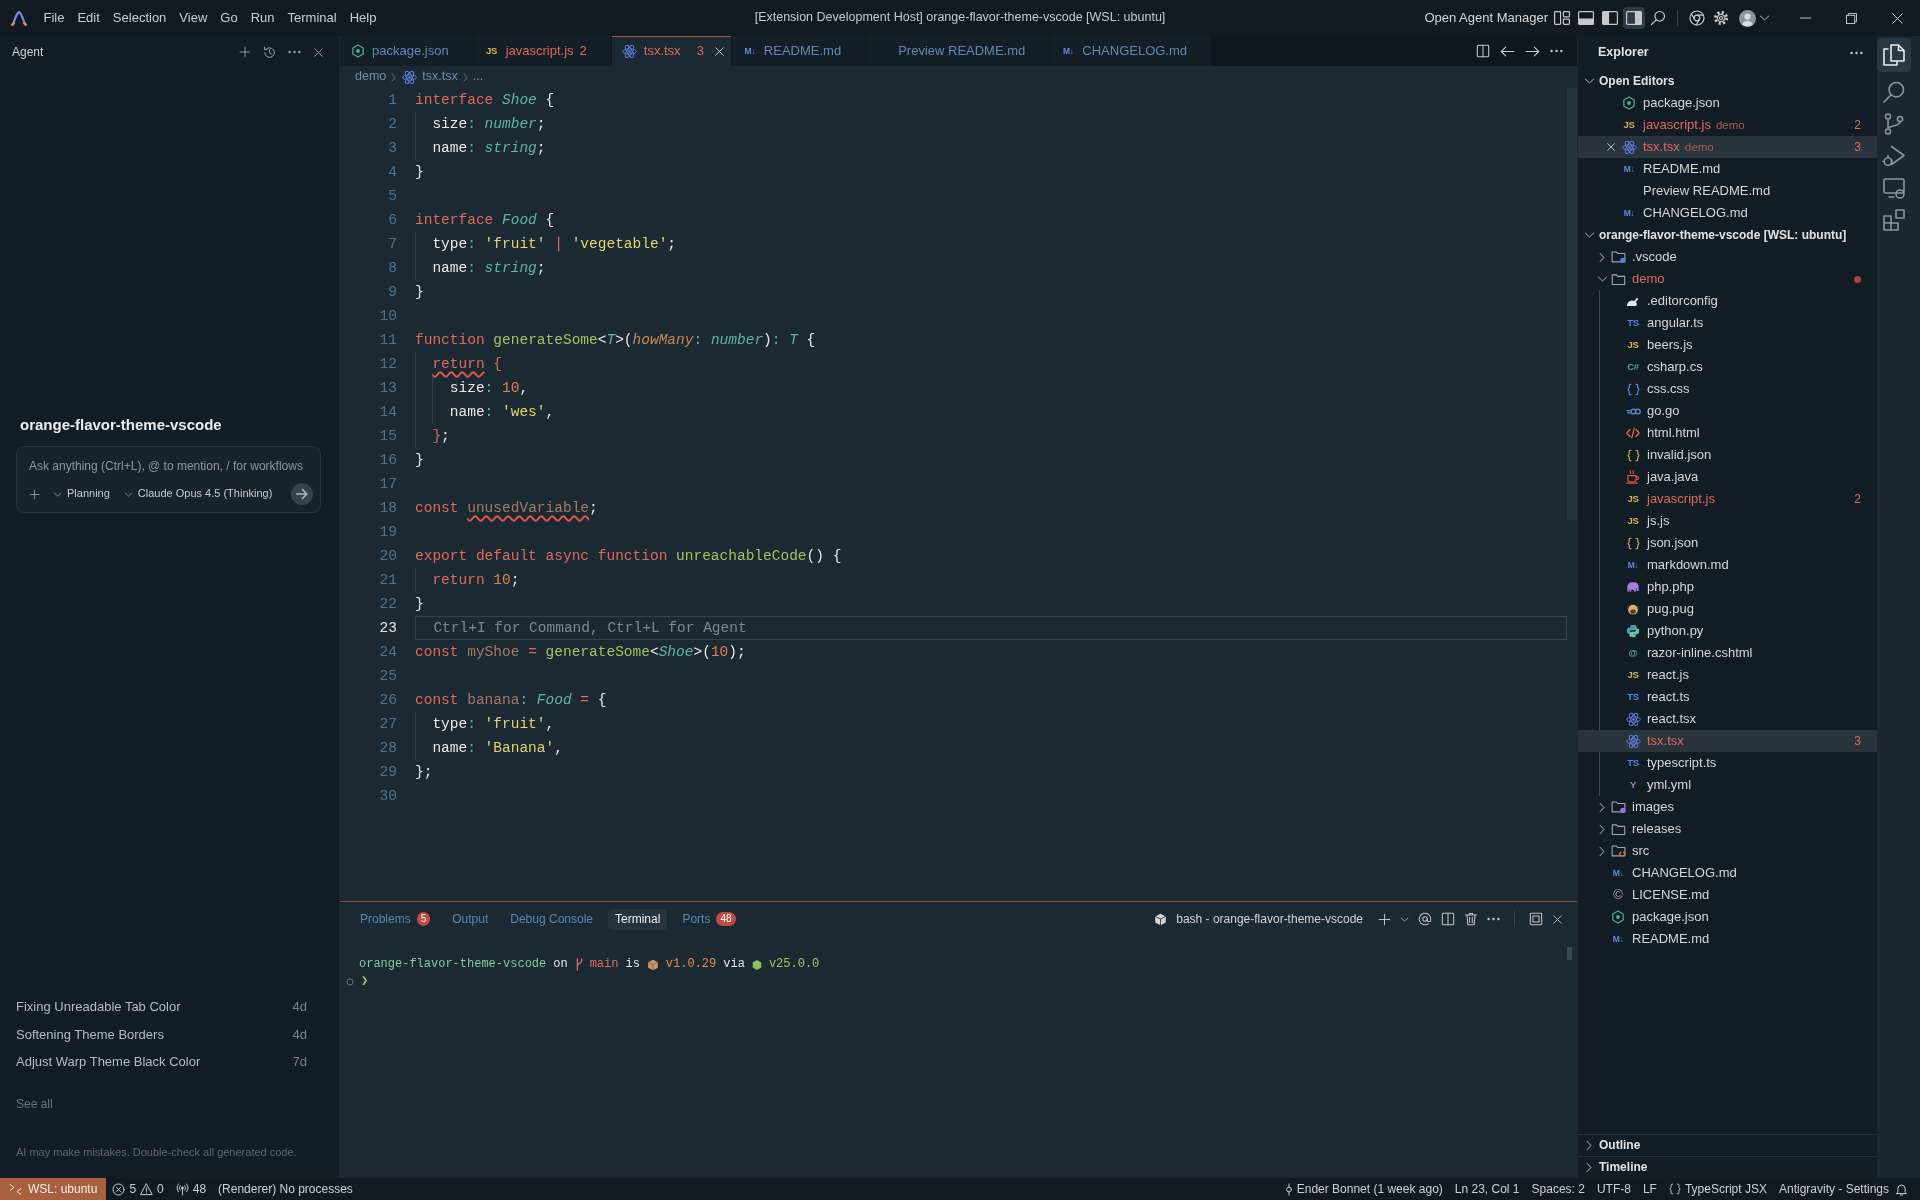  Describe the element at coordinates (1649, 1189) in the screenshot. I see `status-item: LF` at that location.